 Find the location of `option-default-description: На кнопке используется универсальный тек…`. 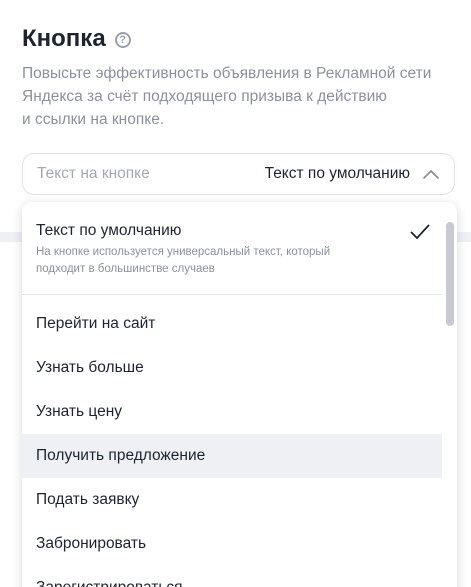

option-default-description: На кнопке используется универсальный тек… is located at coordinates (206, 261).